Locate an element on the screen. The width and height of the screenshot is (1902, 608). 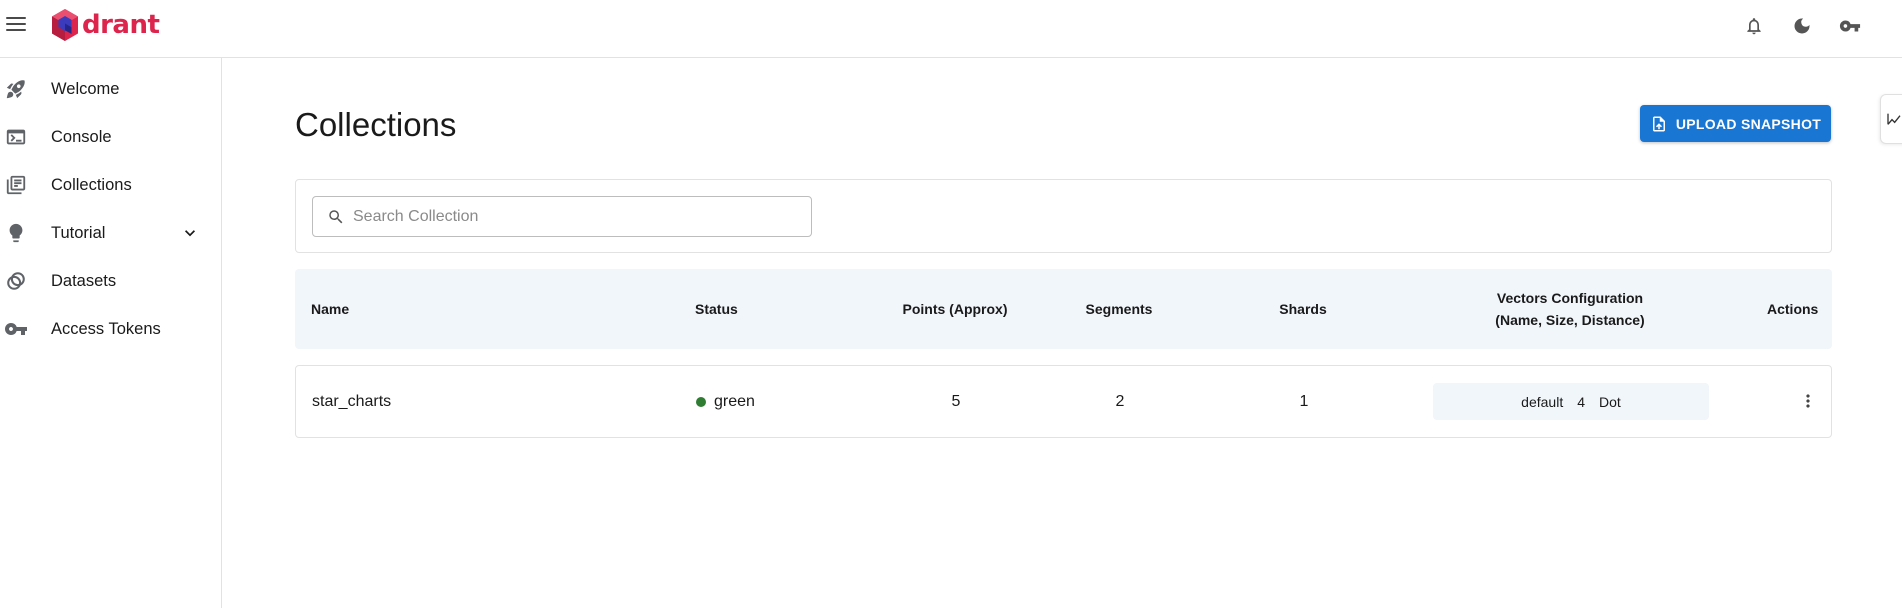
search-field is located at coordinates (562, 216).